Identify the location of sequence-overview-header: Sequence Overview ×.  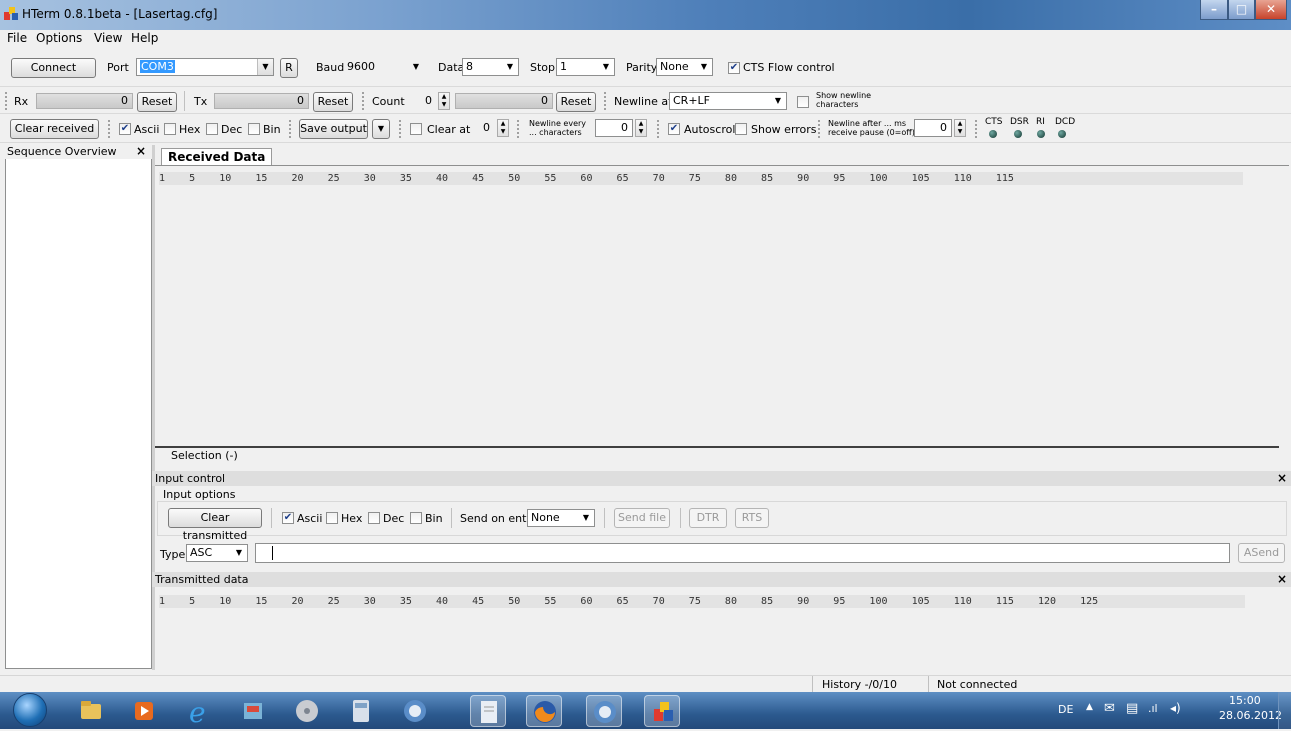
(78, 151).